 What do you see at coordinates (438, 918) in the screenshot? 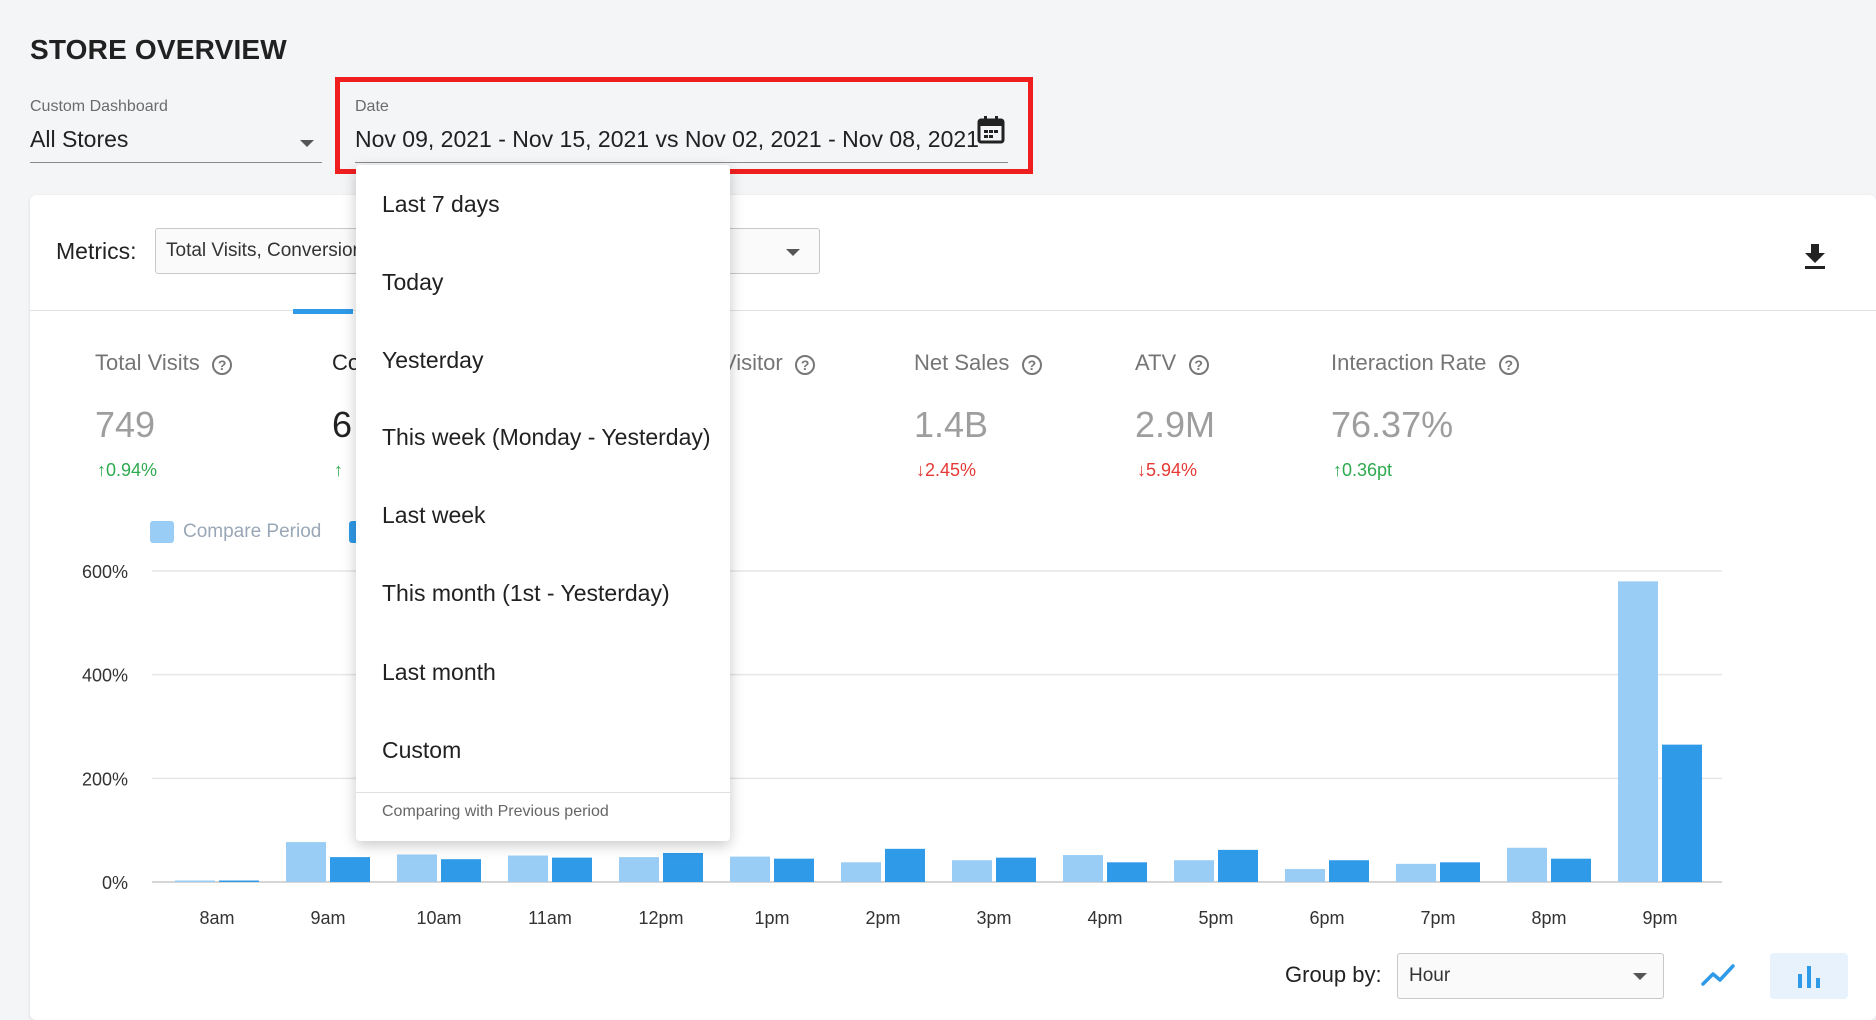
I see `x-tick-label: 10am` at bounding box center [438, 918].